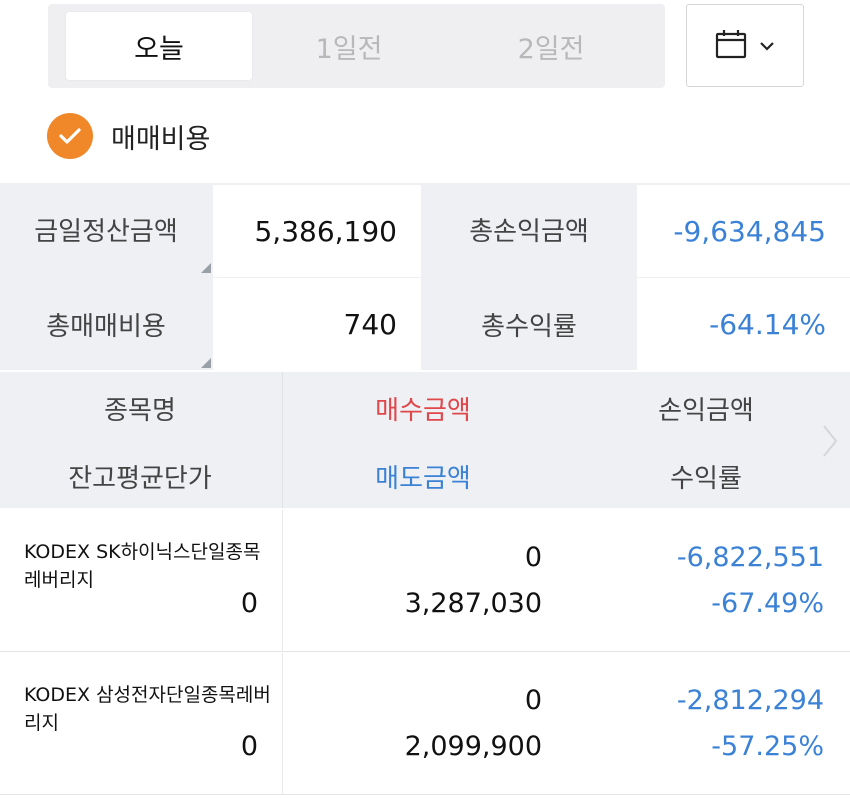 This screenshot has height=799, width=850. I want to click on sell-amount: 2,099,900, so click(473, 746).